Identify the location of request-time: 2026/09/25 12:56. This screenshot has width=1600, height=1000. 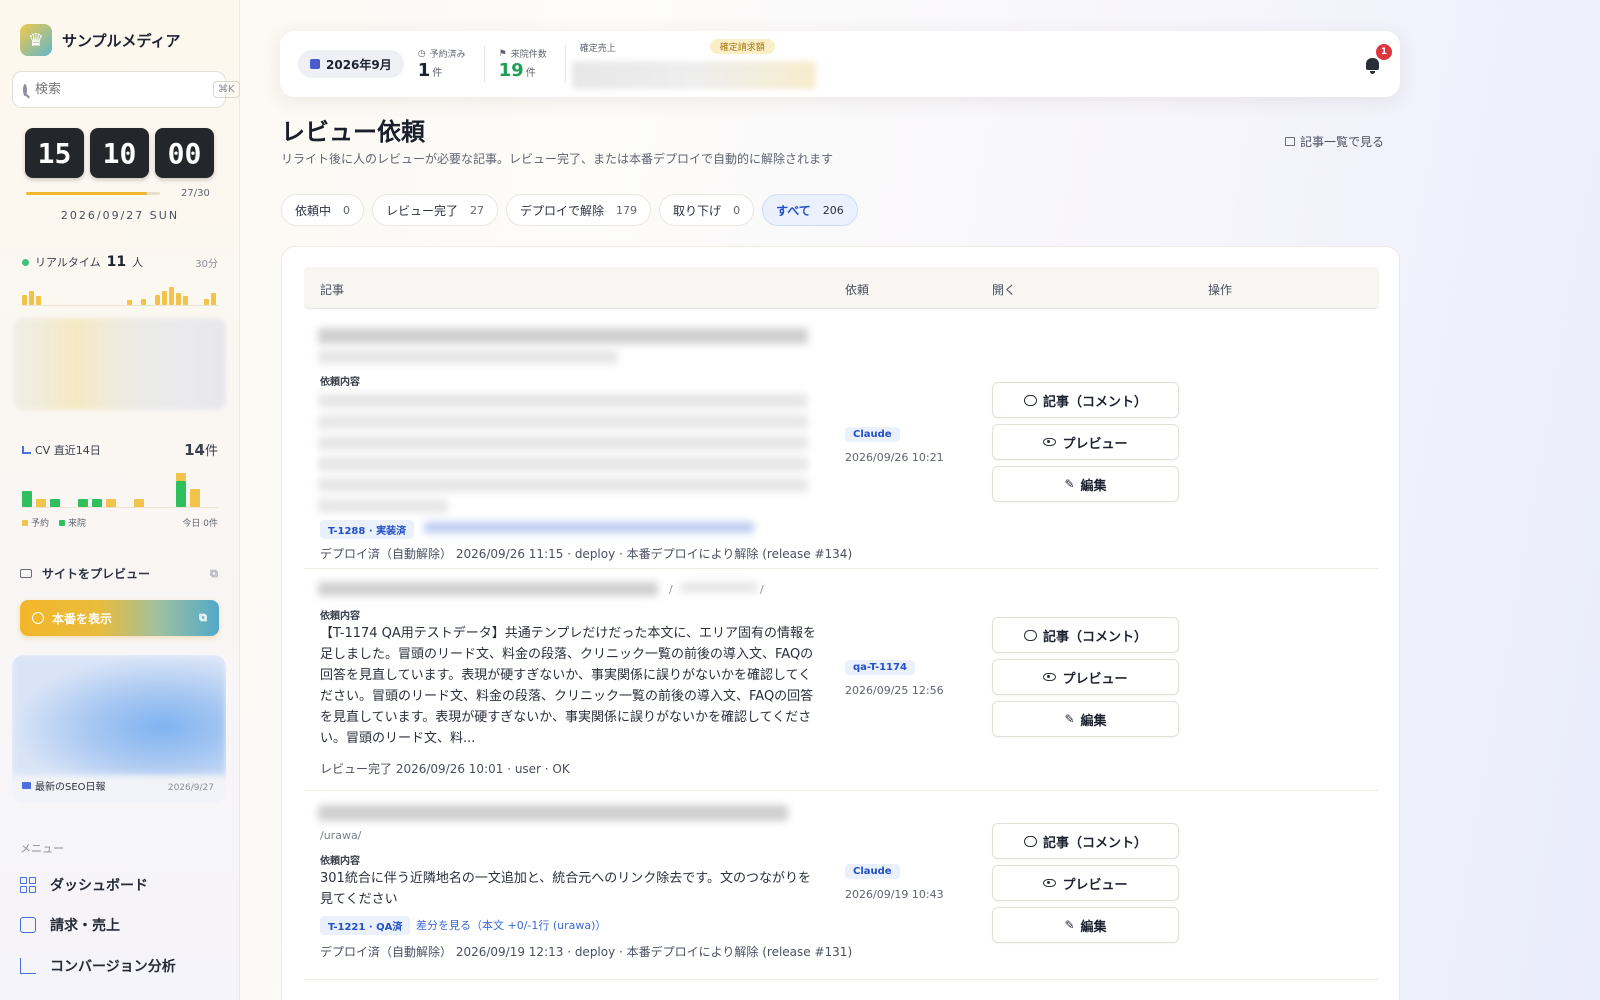
(894, 690).